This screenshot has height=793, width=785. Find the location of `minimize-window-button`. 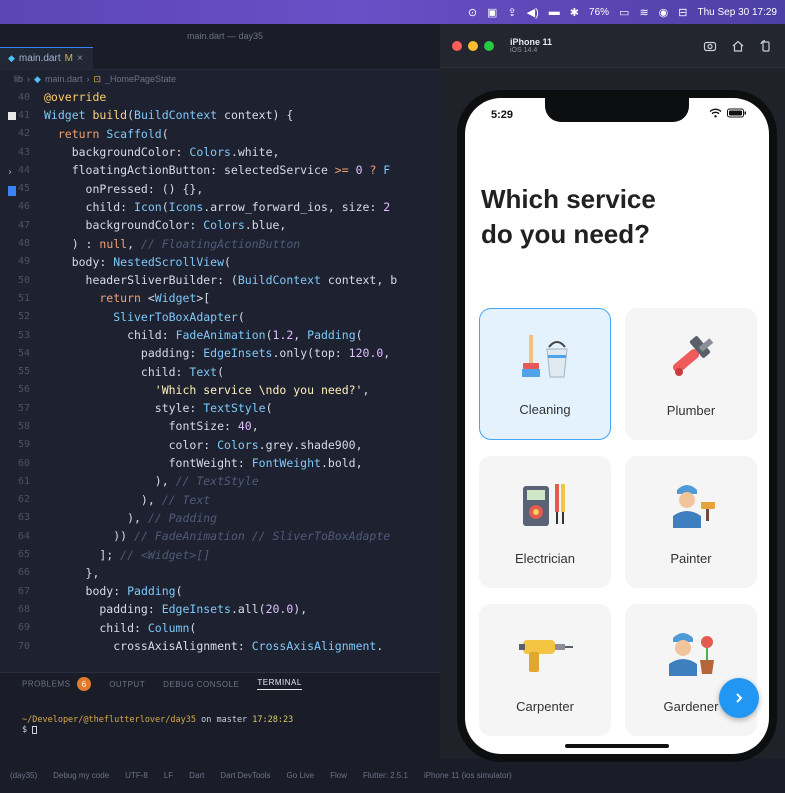

minimize-window-button is located at coordinates (473, 45).